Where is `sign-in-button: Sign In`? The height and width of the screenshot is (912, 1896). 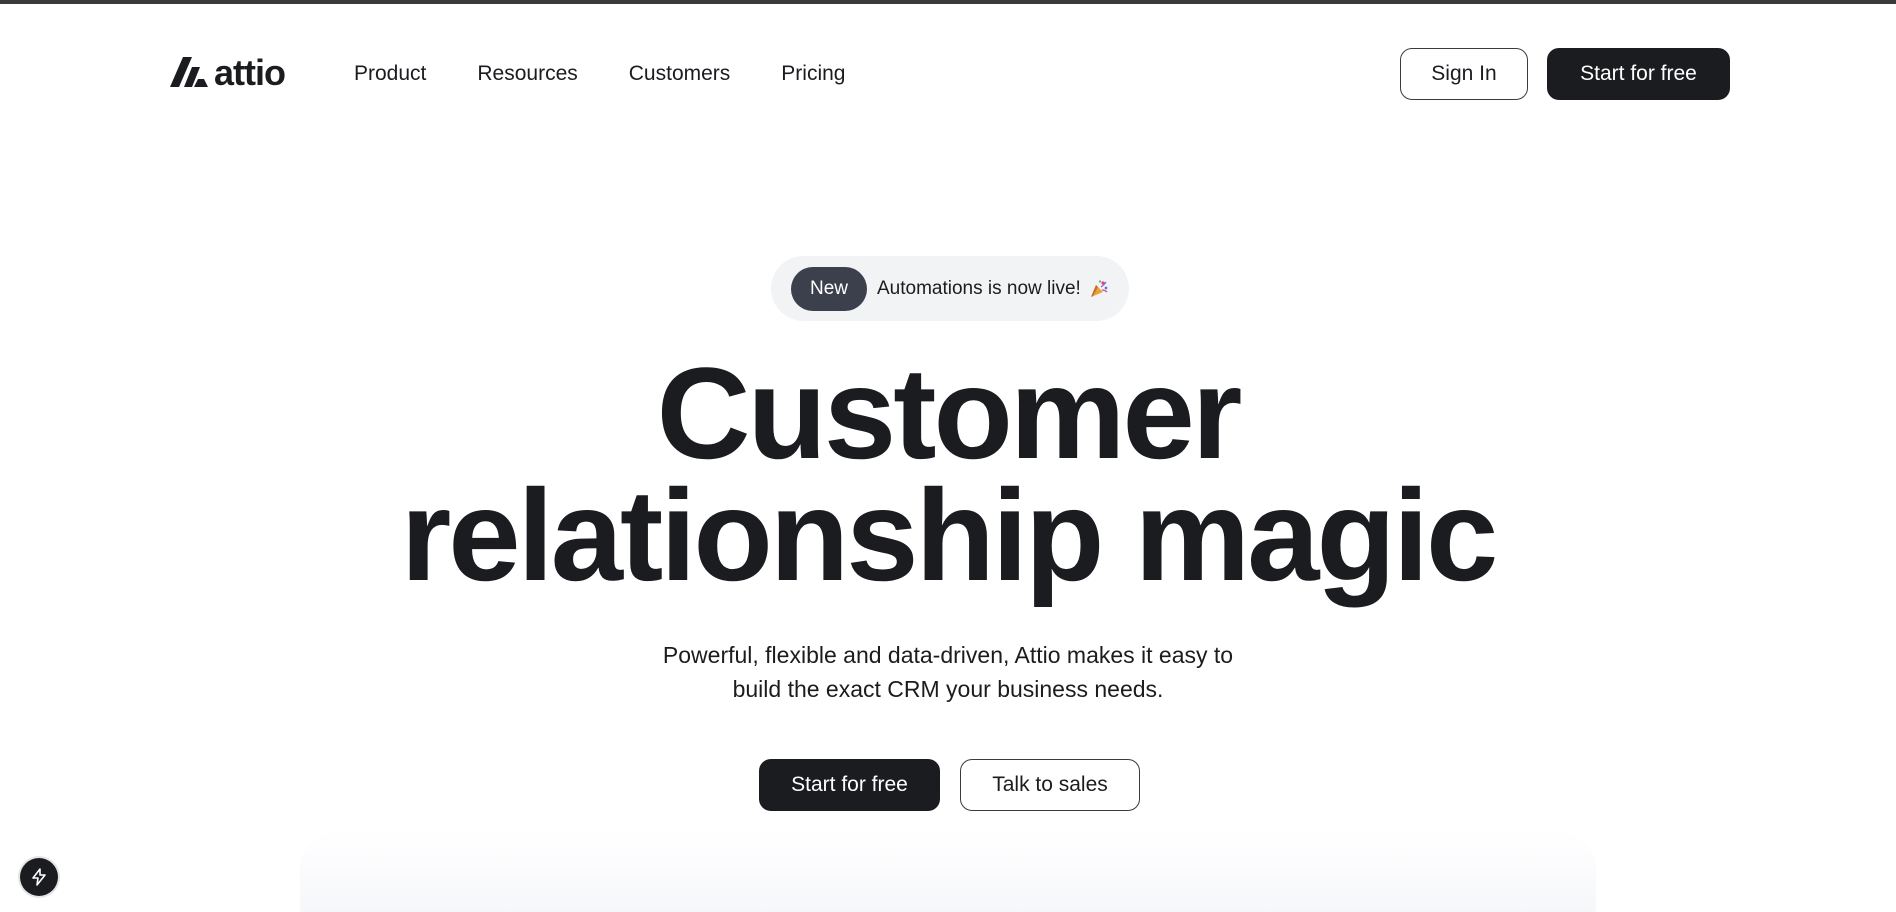
sign-in-button: Sign In is located at coordinates (1464, 74).